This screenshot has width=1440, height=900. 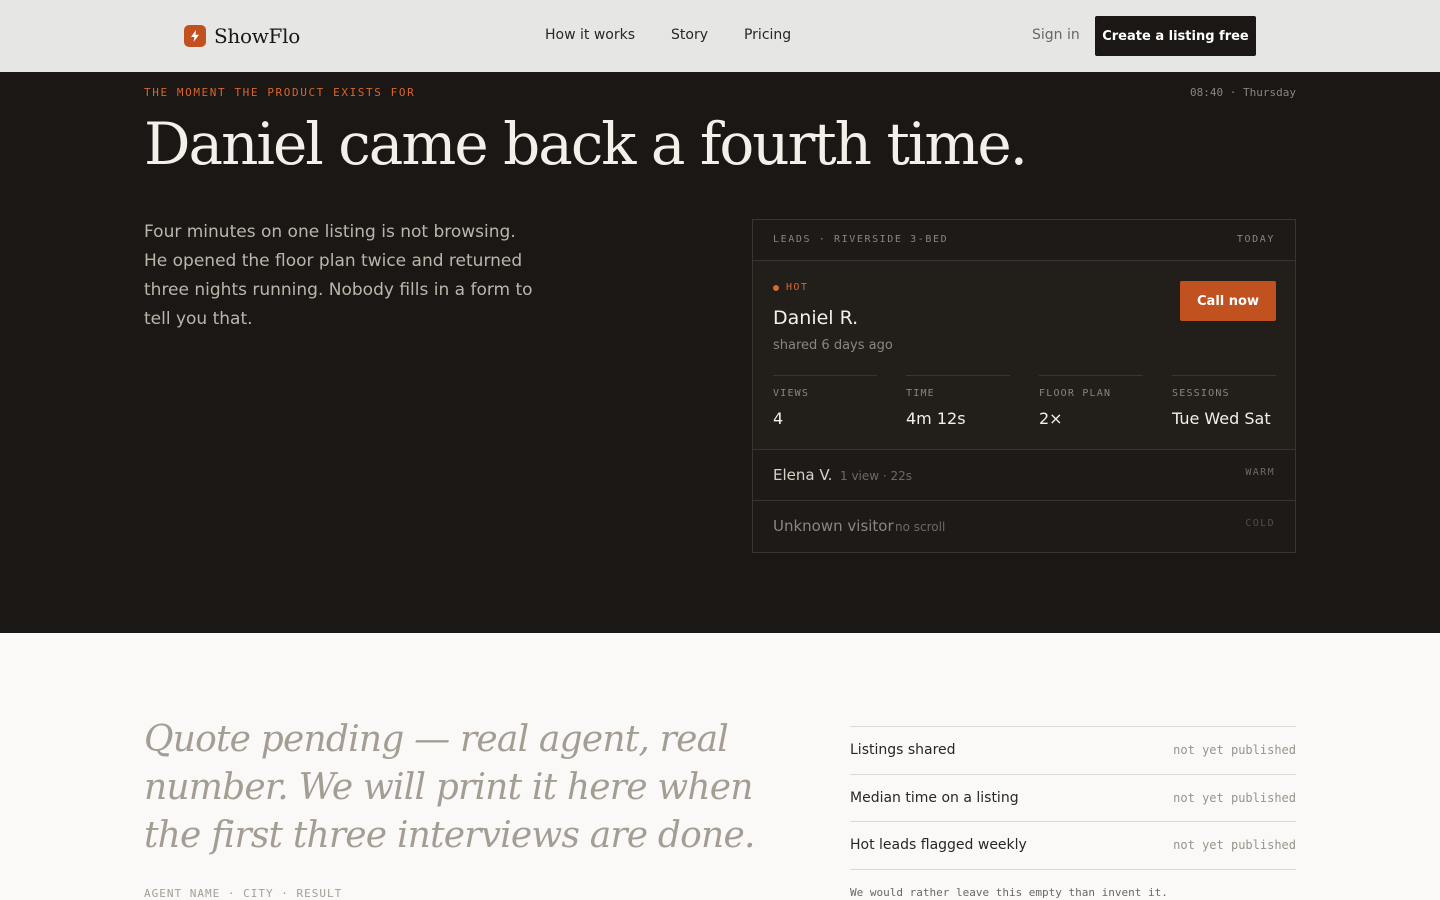 I want to click on bolt-icon, so click(x=195, y=36).